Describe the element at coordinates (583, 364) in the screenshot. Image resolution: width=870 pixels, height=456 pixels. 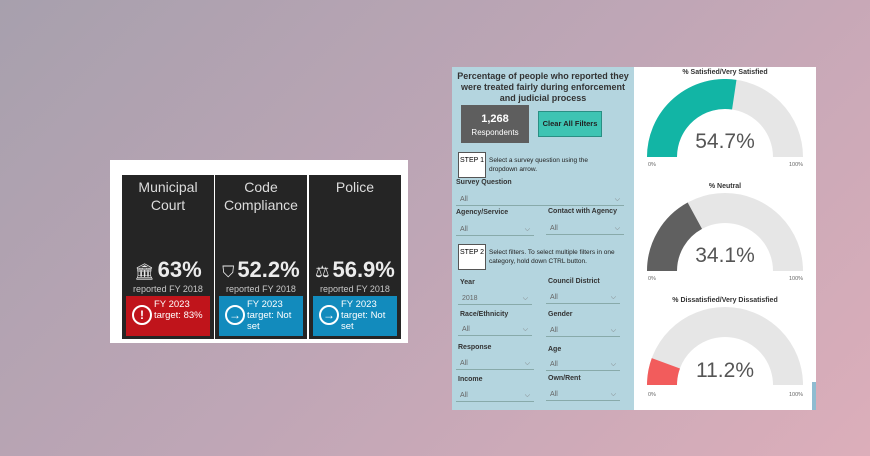
I see `age-dropdown: All ⌵` at that location.